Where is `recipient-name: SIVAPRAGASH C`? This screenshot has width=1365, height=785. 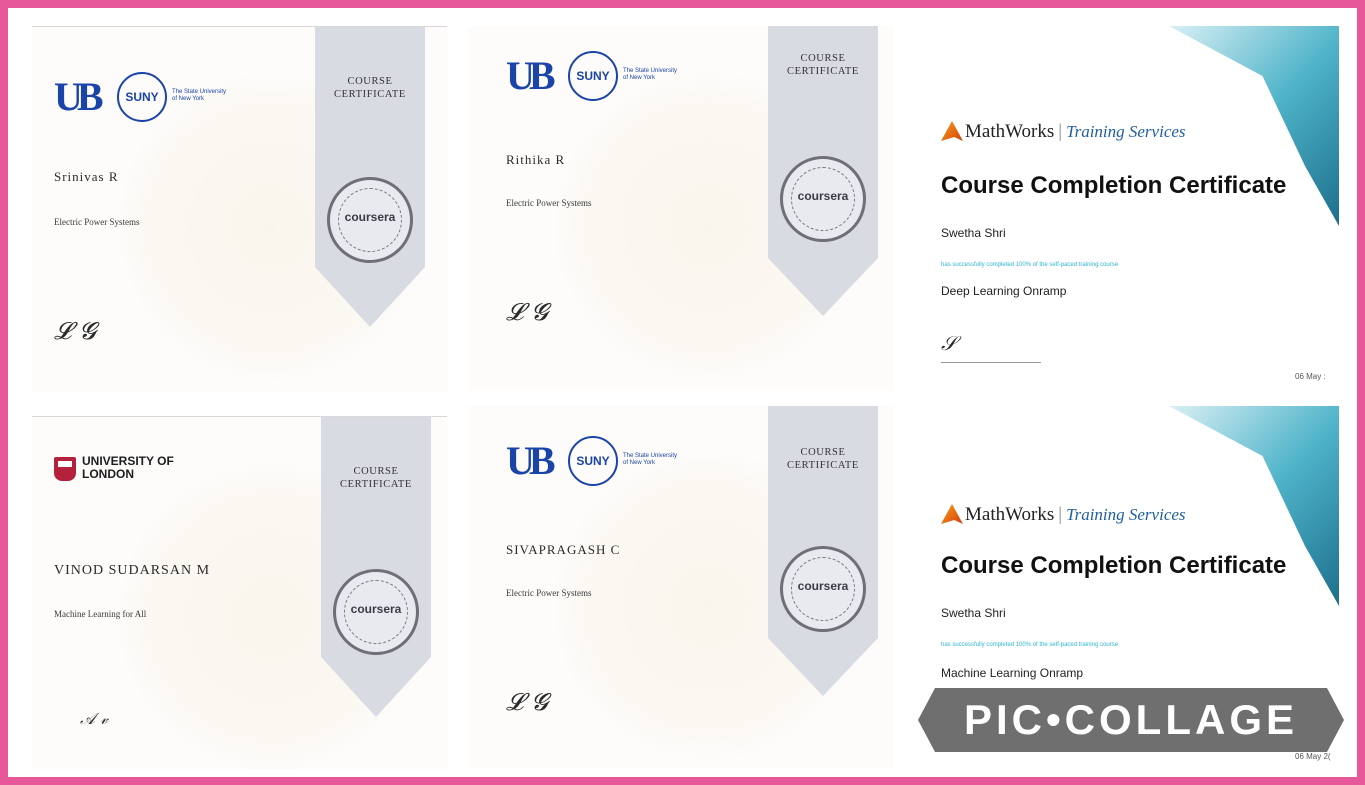
recipient-name: SIVAPRAGASH C is located at coordinates (563, 549).